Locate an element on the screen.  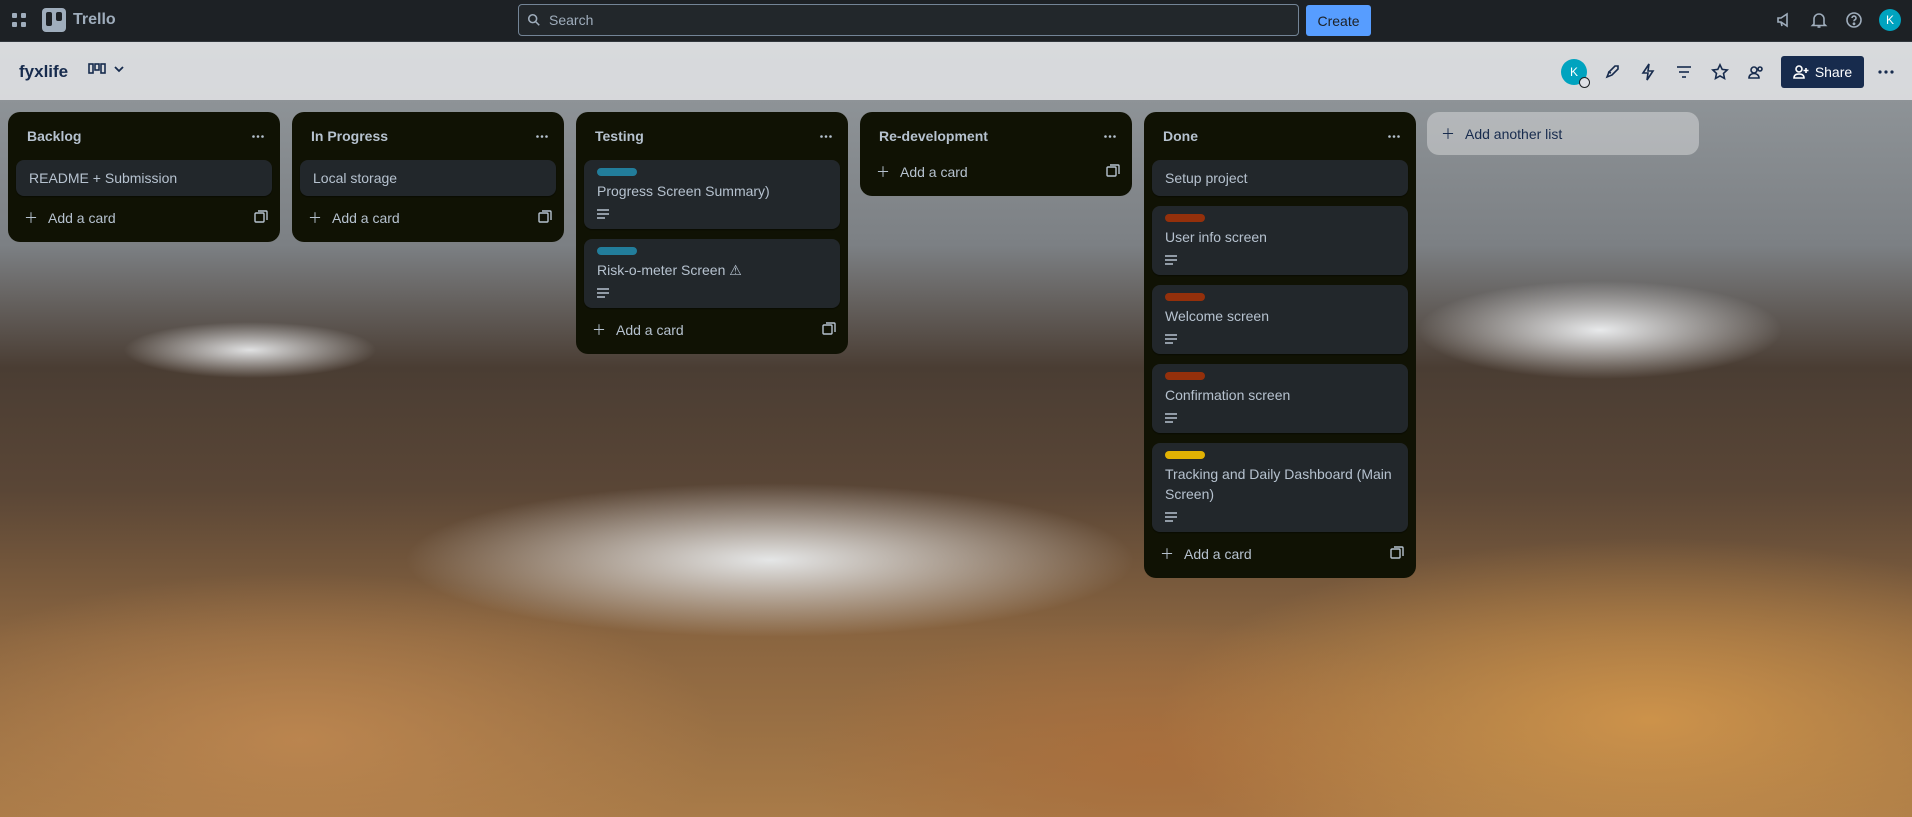
board-header: fyxlife is located at coordinates (956, 71).